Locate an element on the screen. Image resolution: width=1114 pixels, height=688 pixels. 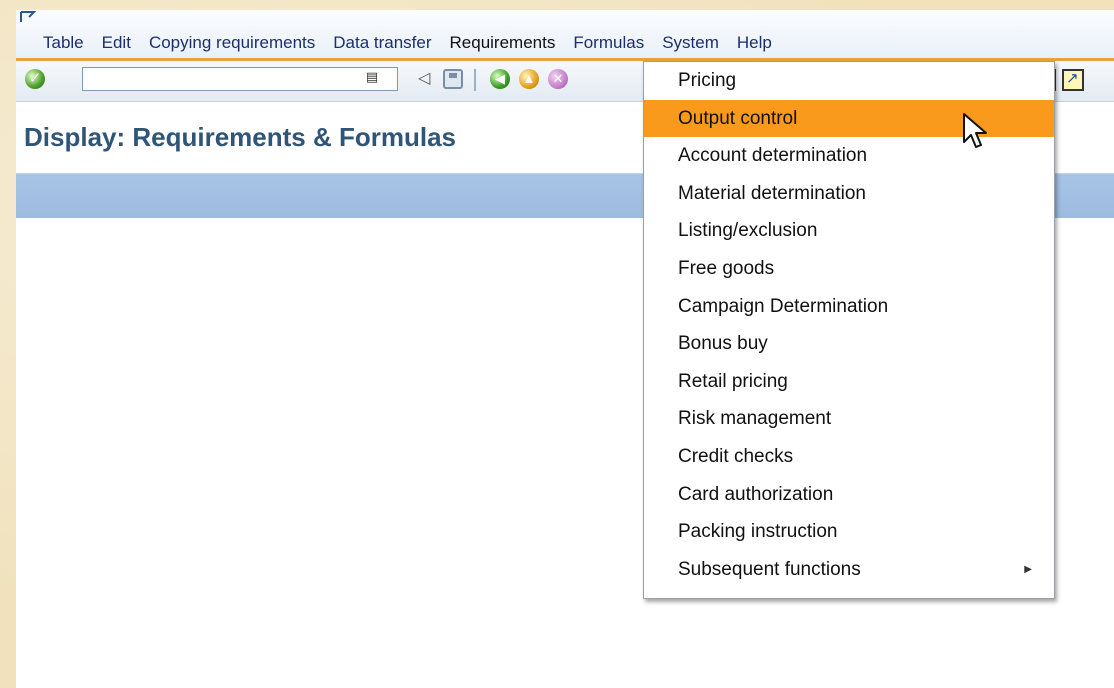
submenu-arrow-icon: ▶ is located at coordinates (1028, 569).